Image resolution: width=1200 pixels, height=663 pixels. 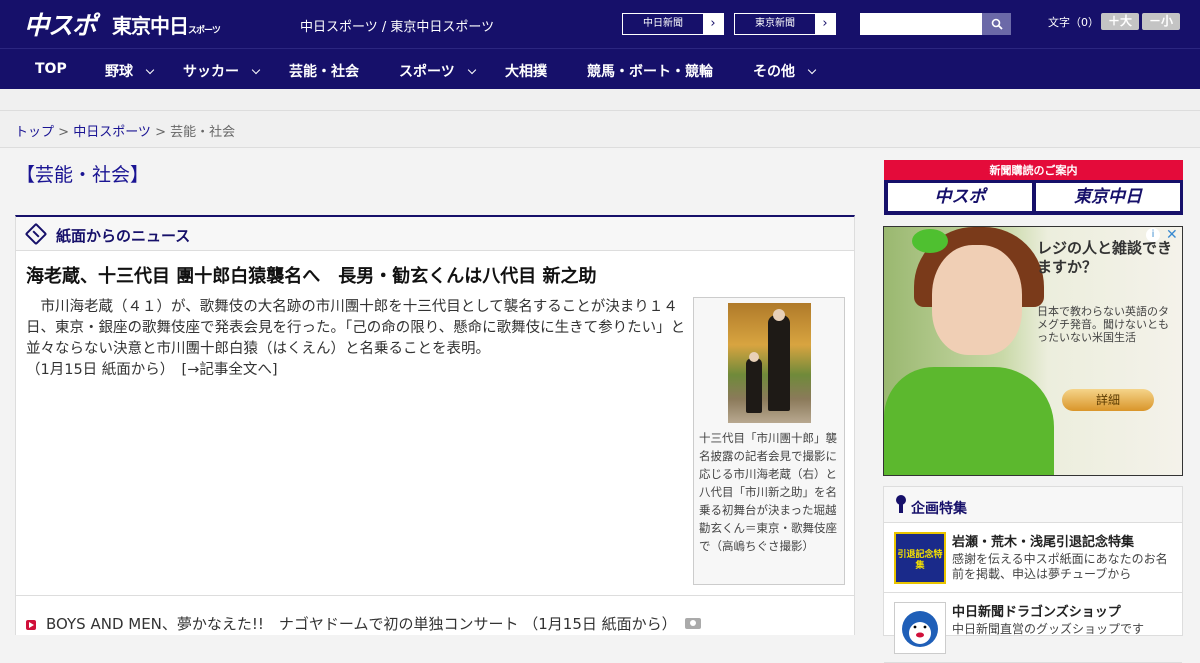 I want to click on nav-sports: スポーツ, so click(x=437, y=71).